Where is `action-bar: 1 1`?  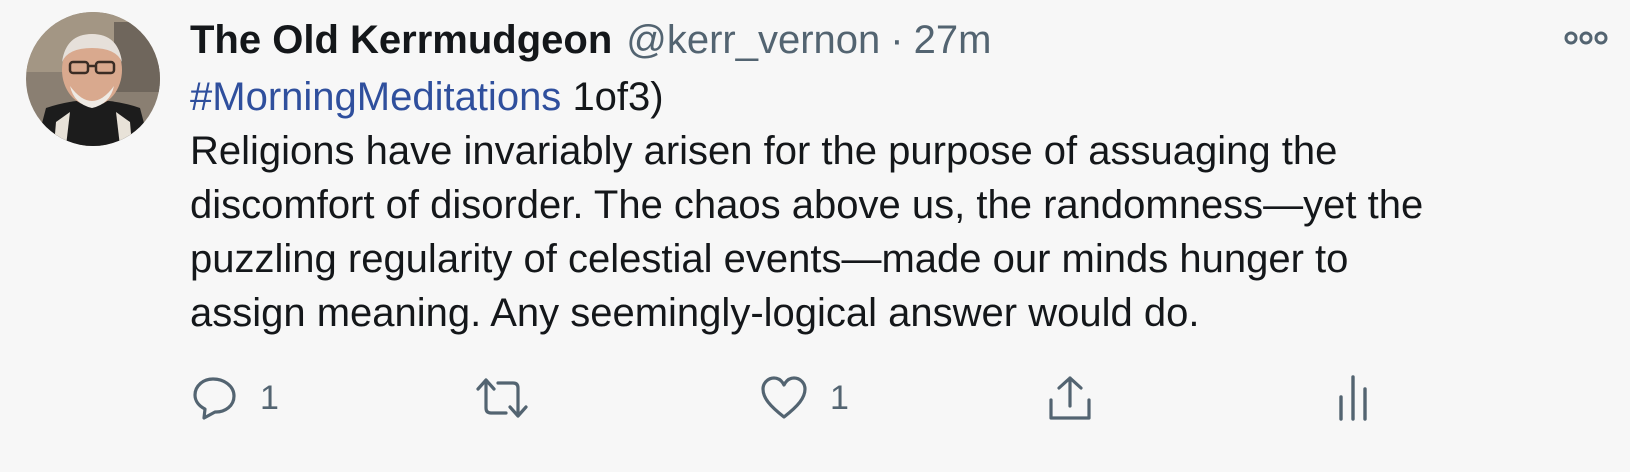 action-bar: 1 1 is located at coordinates (815, 398).